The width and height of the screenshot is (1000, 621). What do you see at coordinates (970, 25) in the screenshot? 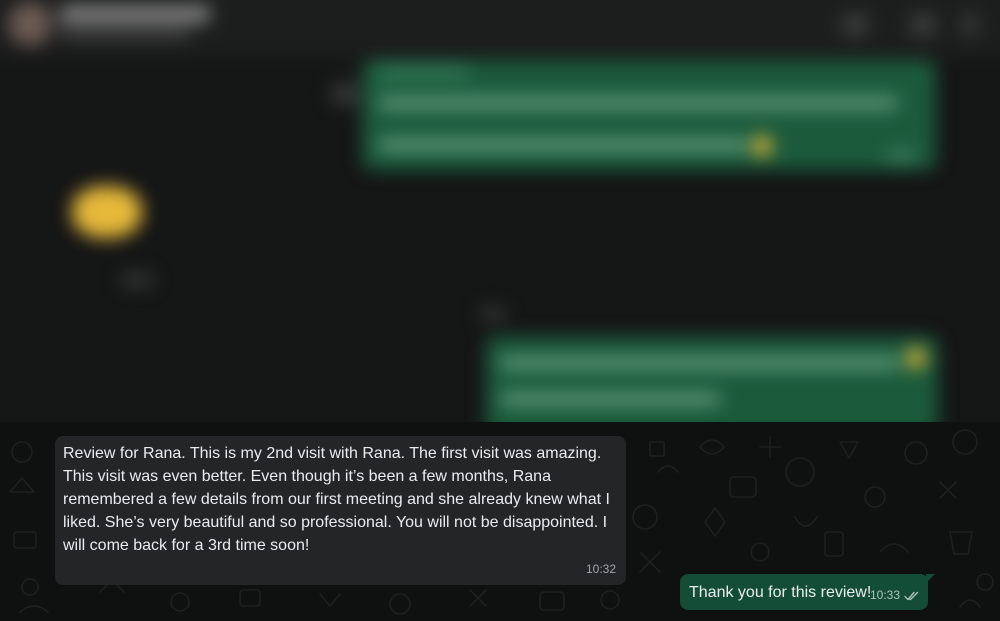
I see `menu-icon` at bounding box center [970, 25].